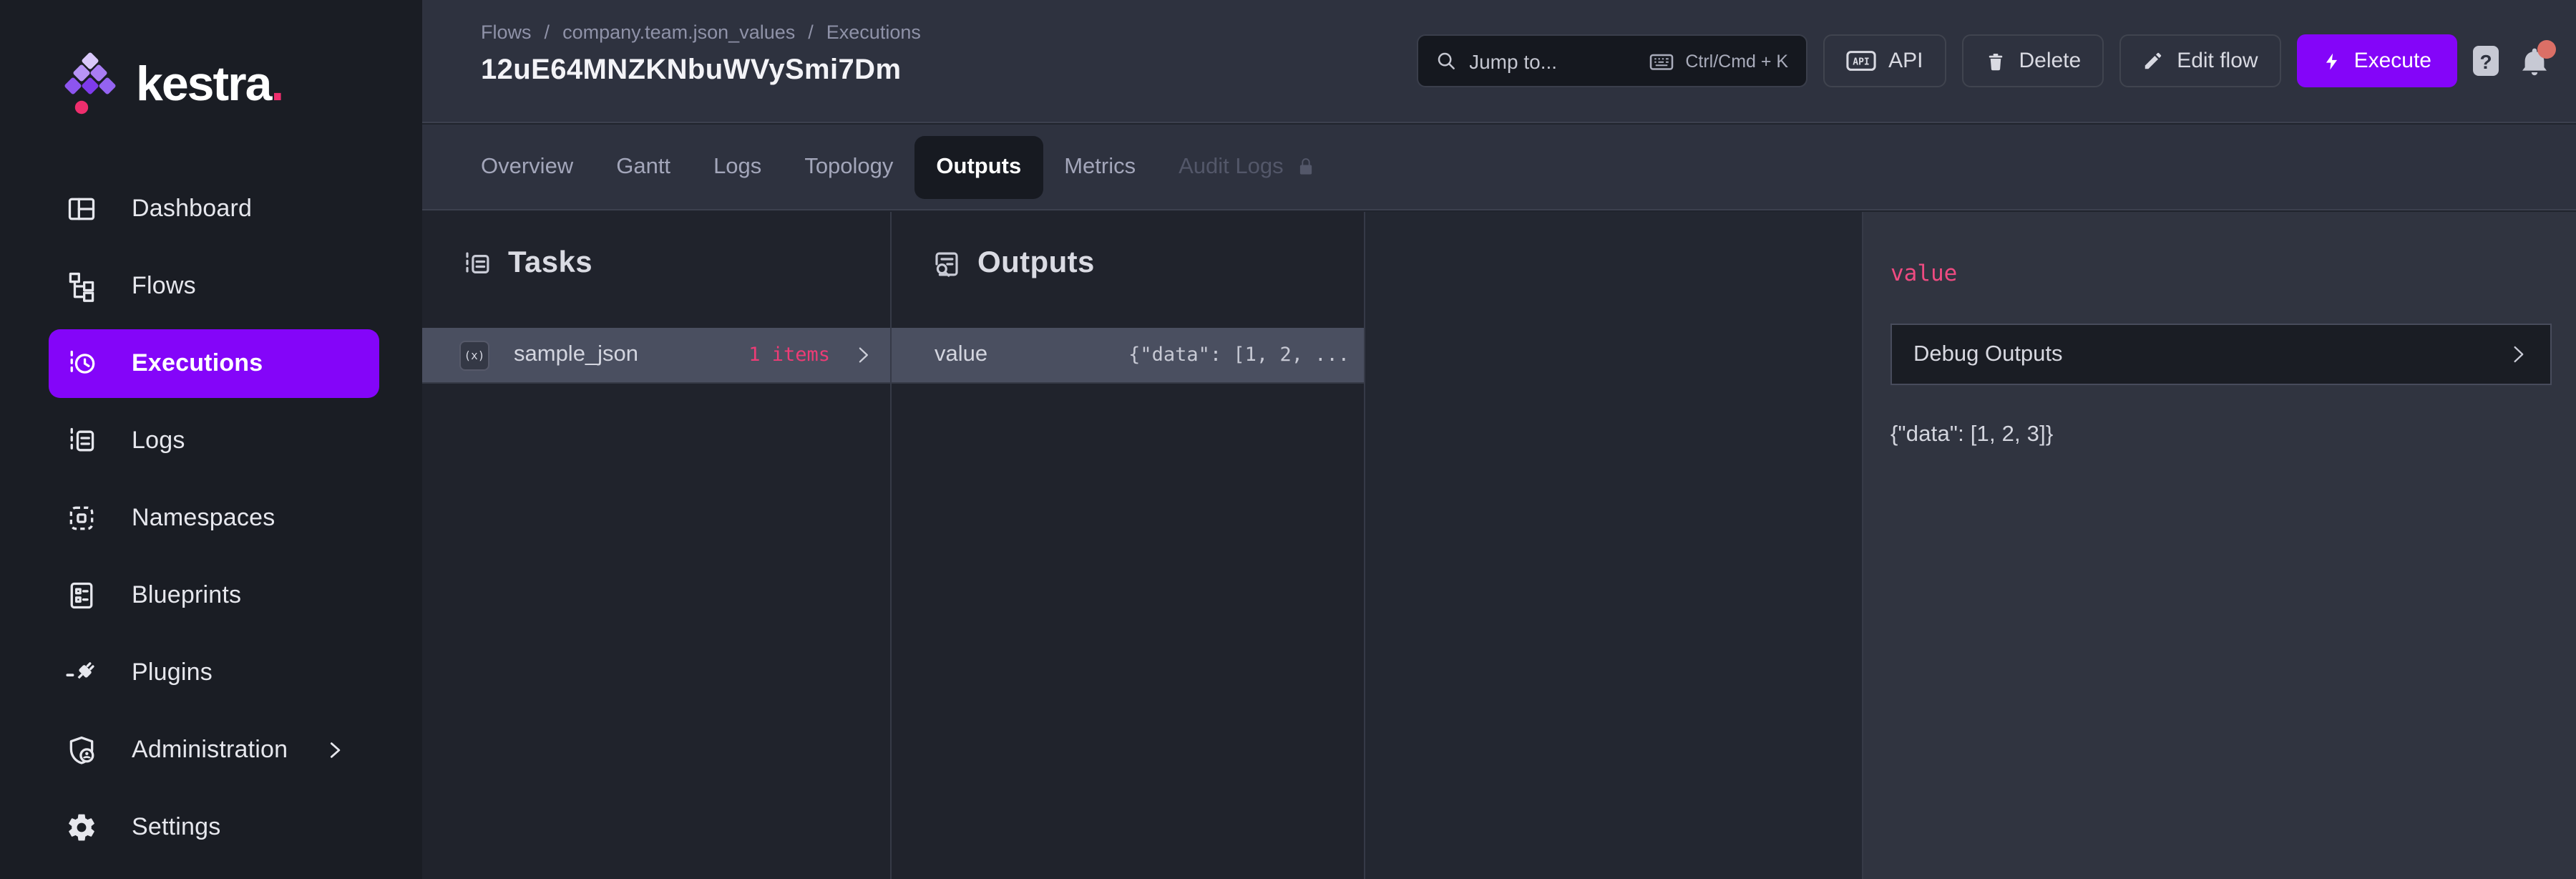 Image resolution: width=2576 pixels, height=879 pixels. I want to click on sidebar-item-settings: Settings, so click(214, 827).